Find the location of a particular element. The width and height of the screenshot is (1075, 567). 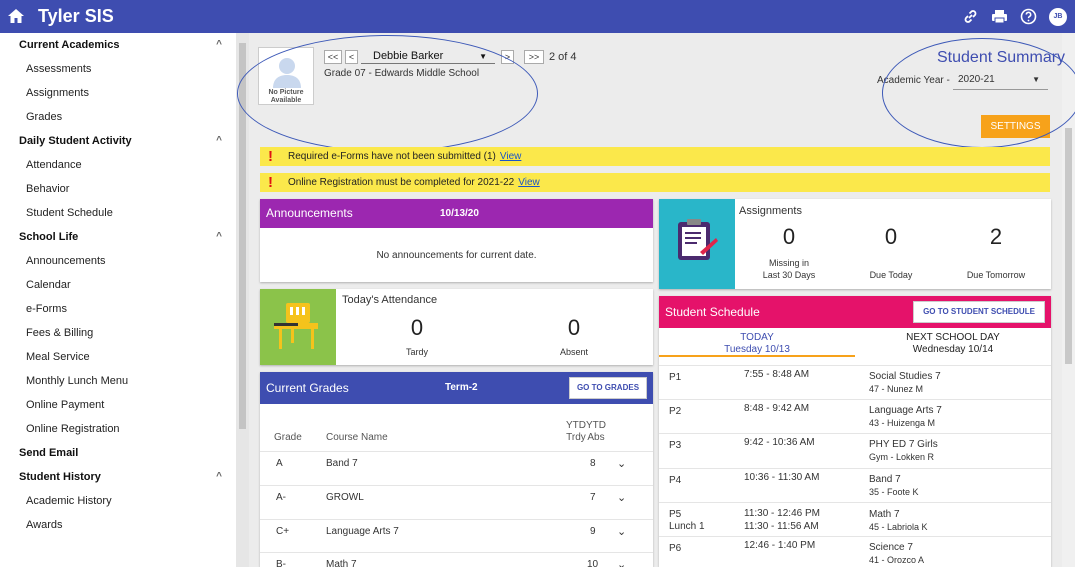

period: P1 is located at coordinates (675, 377).